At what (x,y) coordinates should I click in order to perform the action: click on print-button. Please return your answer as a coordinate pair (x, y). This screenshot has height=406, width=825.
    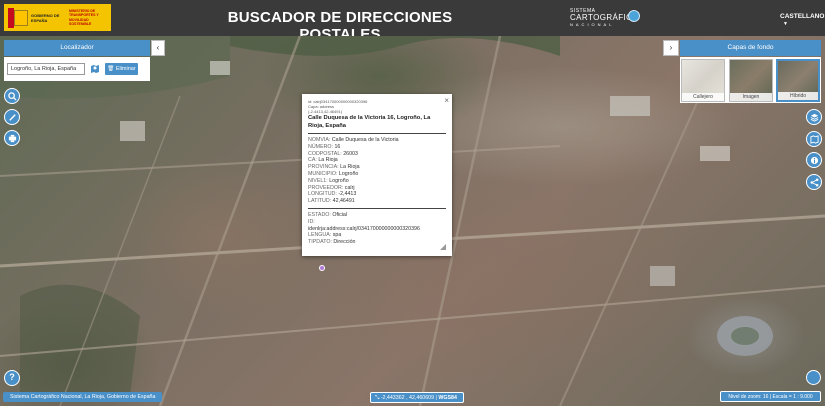
    Looking at the image, I should click on (12, 138).